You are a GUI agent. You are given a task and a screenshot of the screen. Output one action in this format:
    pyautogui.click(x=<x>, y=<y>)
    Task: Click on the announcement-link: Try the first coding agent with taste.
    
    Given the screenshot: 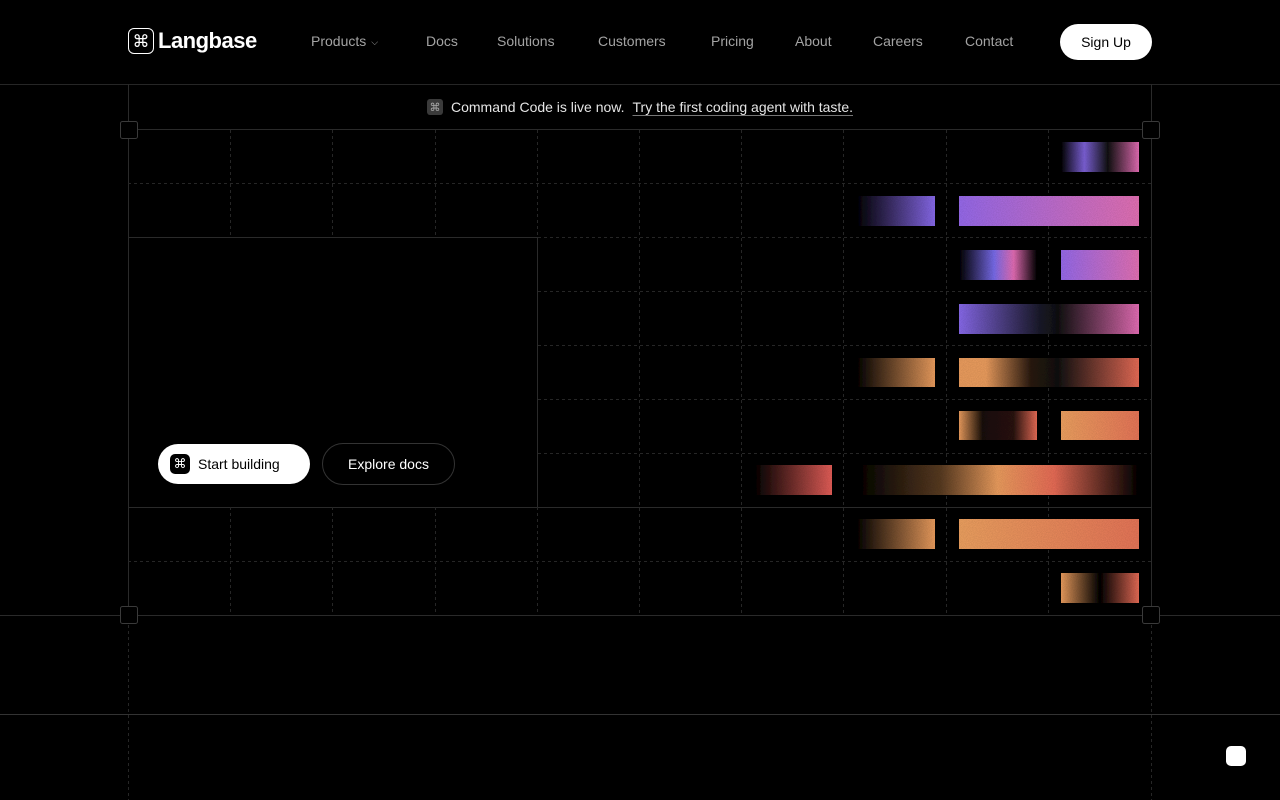 What is the action you would take?
    pyautogui.click(x=743, y=107)
    